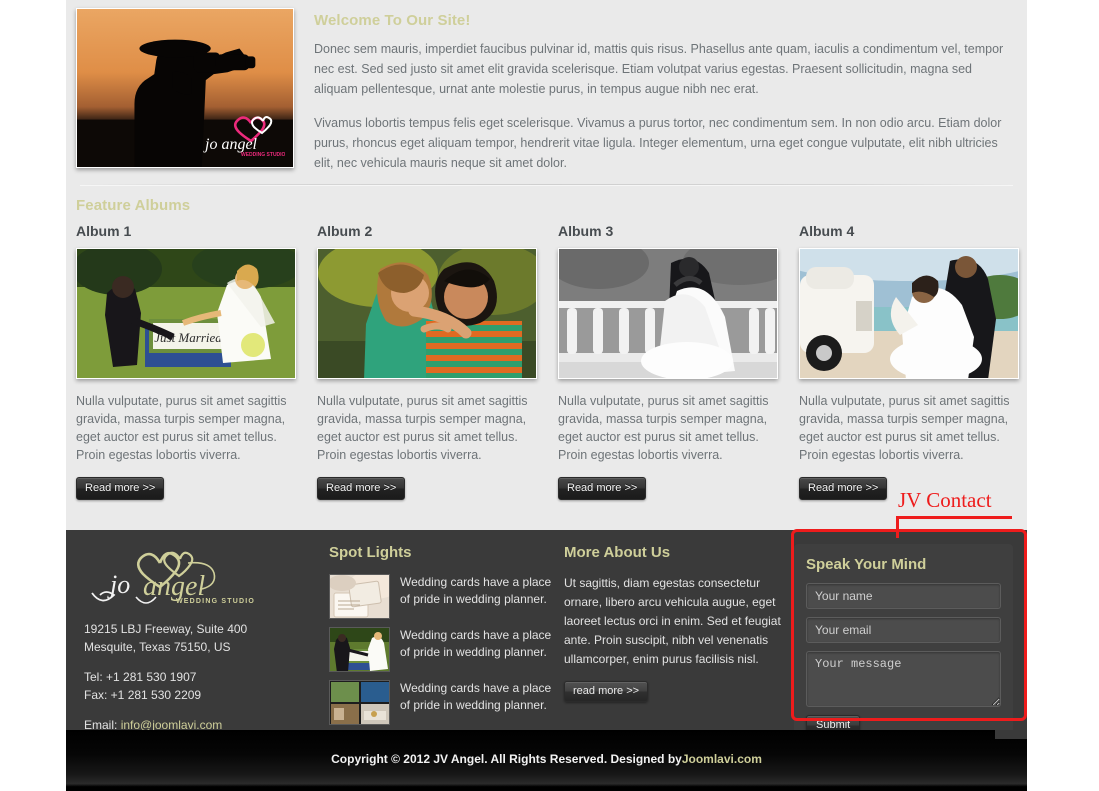 This screenshot has width=1099, height=791. What do you see at coordinates (157, 647) in the screenshot?
I see `address-line-2: Mesquite, Texas 75150, US` at bounding box center [157, 647].